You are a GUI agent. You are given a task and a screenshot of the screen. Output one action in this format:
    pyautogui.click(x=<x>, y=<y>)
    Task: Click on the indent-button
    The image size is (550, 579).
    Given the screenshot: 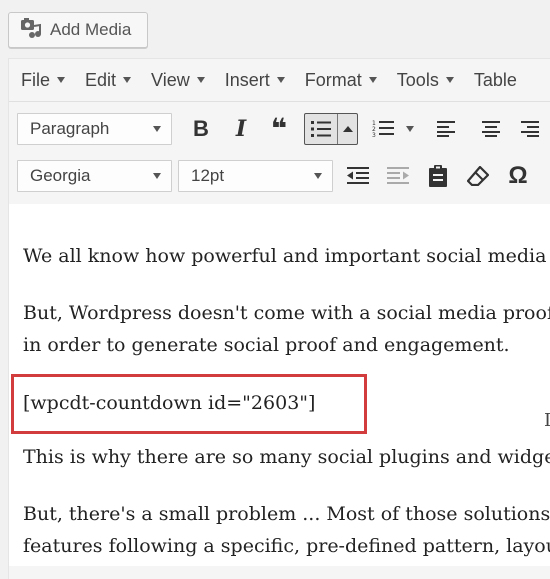 What is the action you would take?
    pyautogui.click(x=398, y=176)
    